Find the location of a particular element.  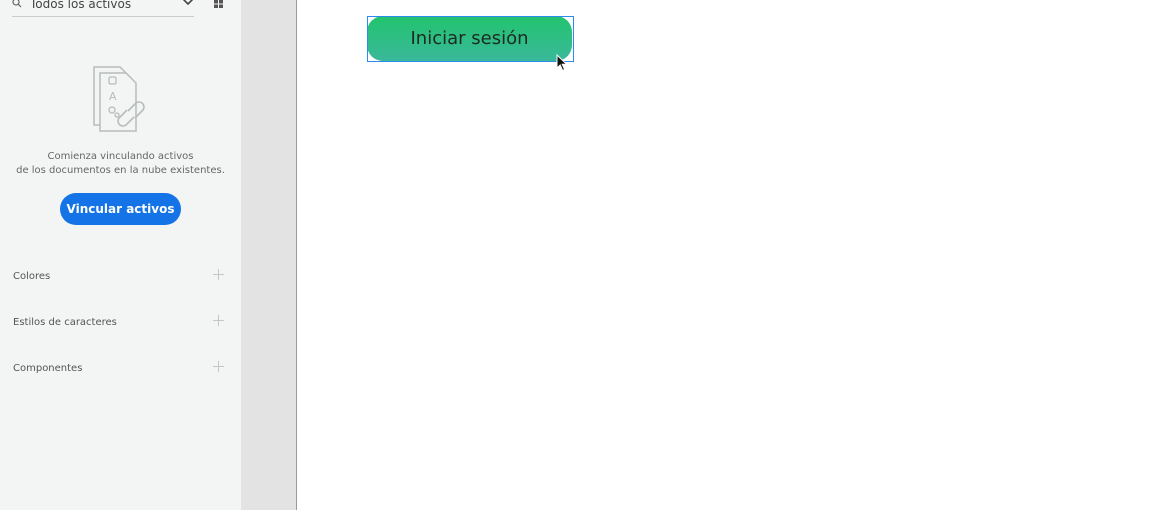

section-character-styles: Estilos de caracteres is located at coordinates (119, 324).